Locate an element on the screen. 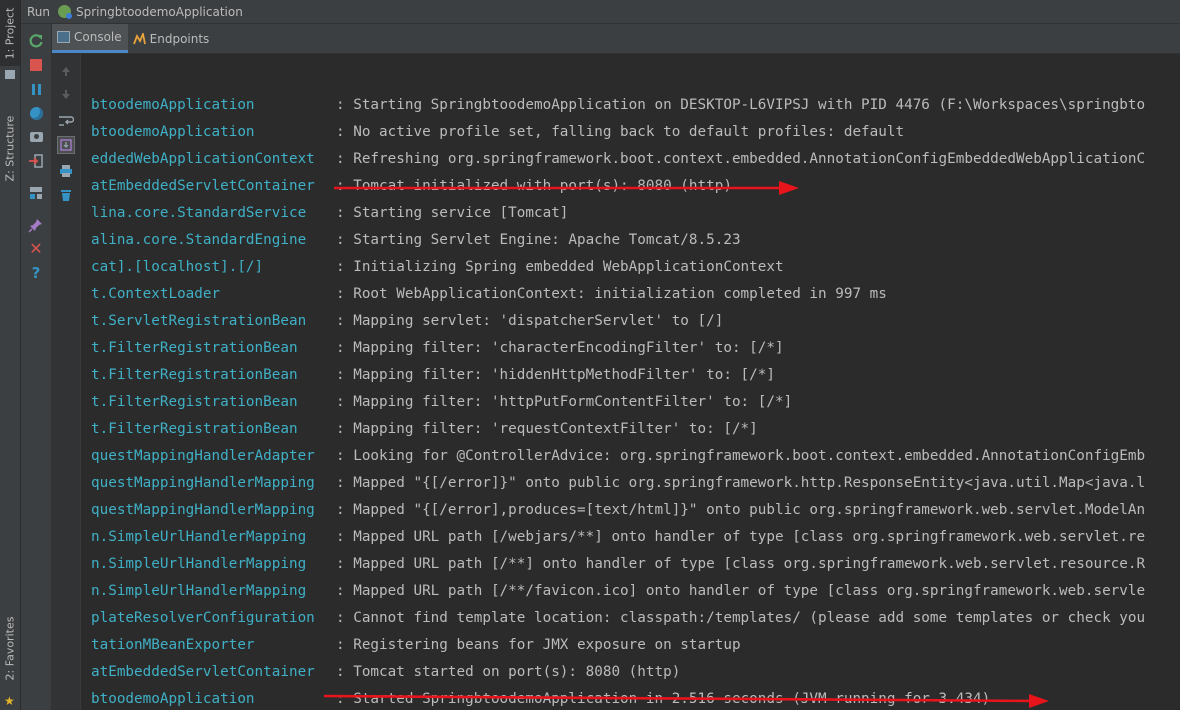 The image size is (1180, 710). structure-tool-tab: Z: Structure is located at coordinates (10, 148).